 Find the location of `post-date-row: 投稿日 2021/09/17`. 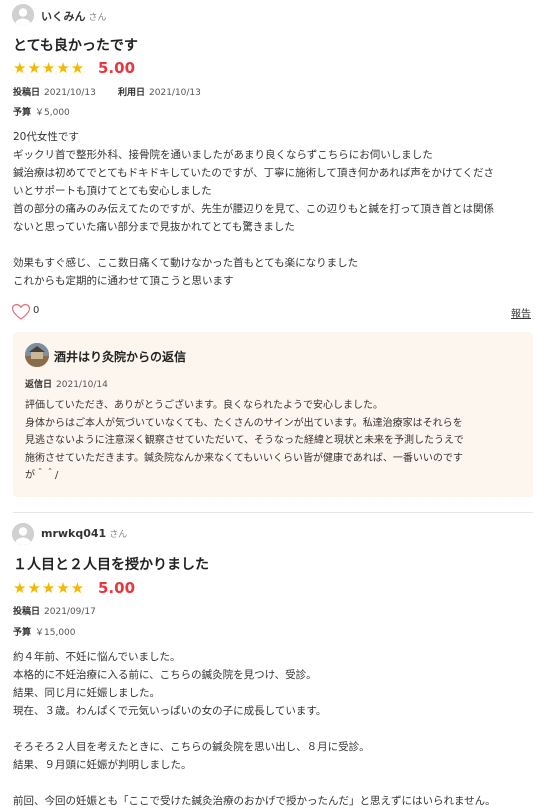

post-date-row: 投稿日 2021/09/17 is located at coordinates (54, 612).